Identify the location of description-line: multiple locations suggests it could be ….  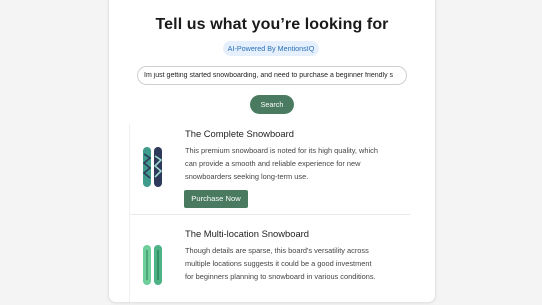
(278, 263).